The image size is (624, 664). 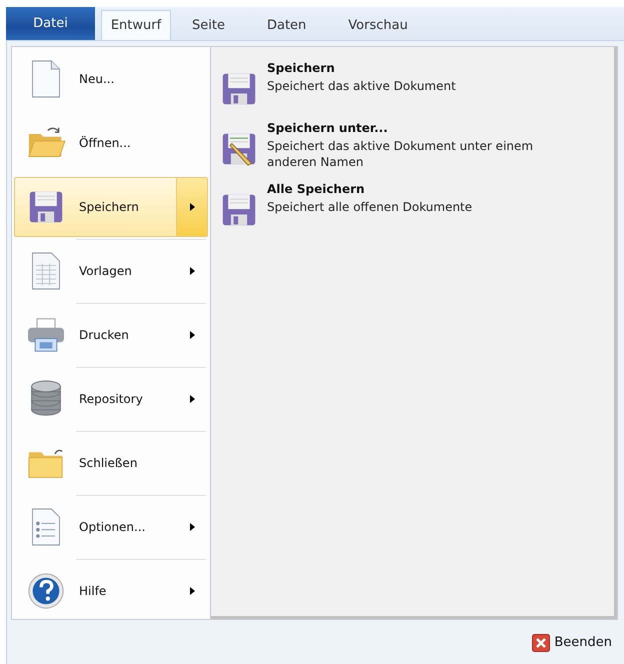 I want to click on submenu-item: Speichern unter... Speichert das aktive Dokument unter einem anderen Namen, so click(x=414, y=145).